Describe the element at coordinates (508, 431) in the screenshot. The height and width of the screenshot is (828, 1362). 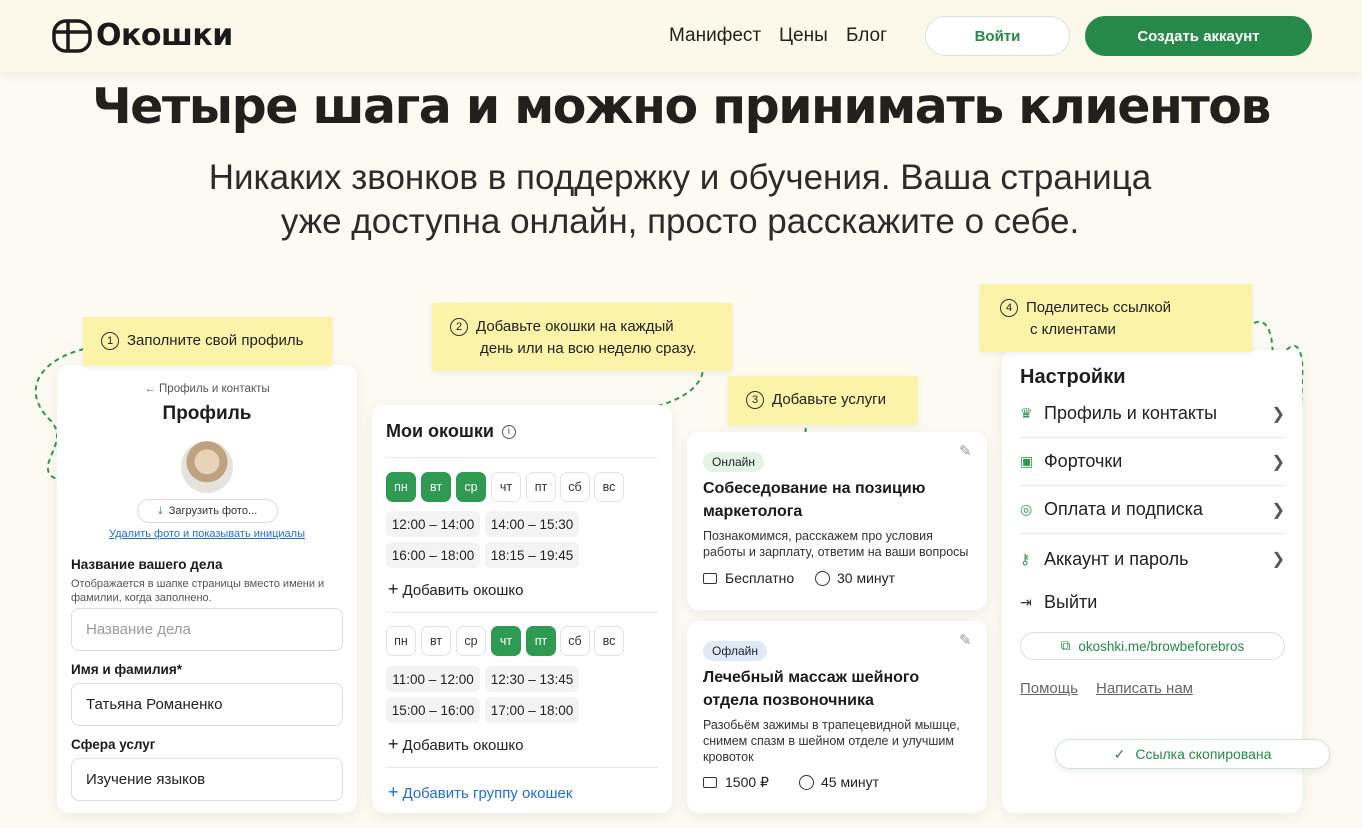
I see `info-icon: i` at that location.